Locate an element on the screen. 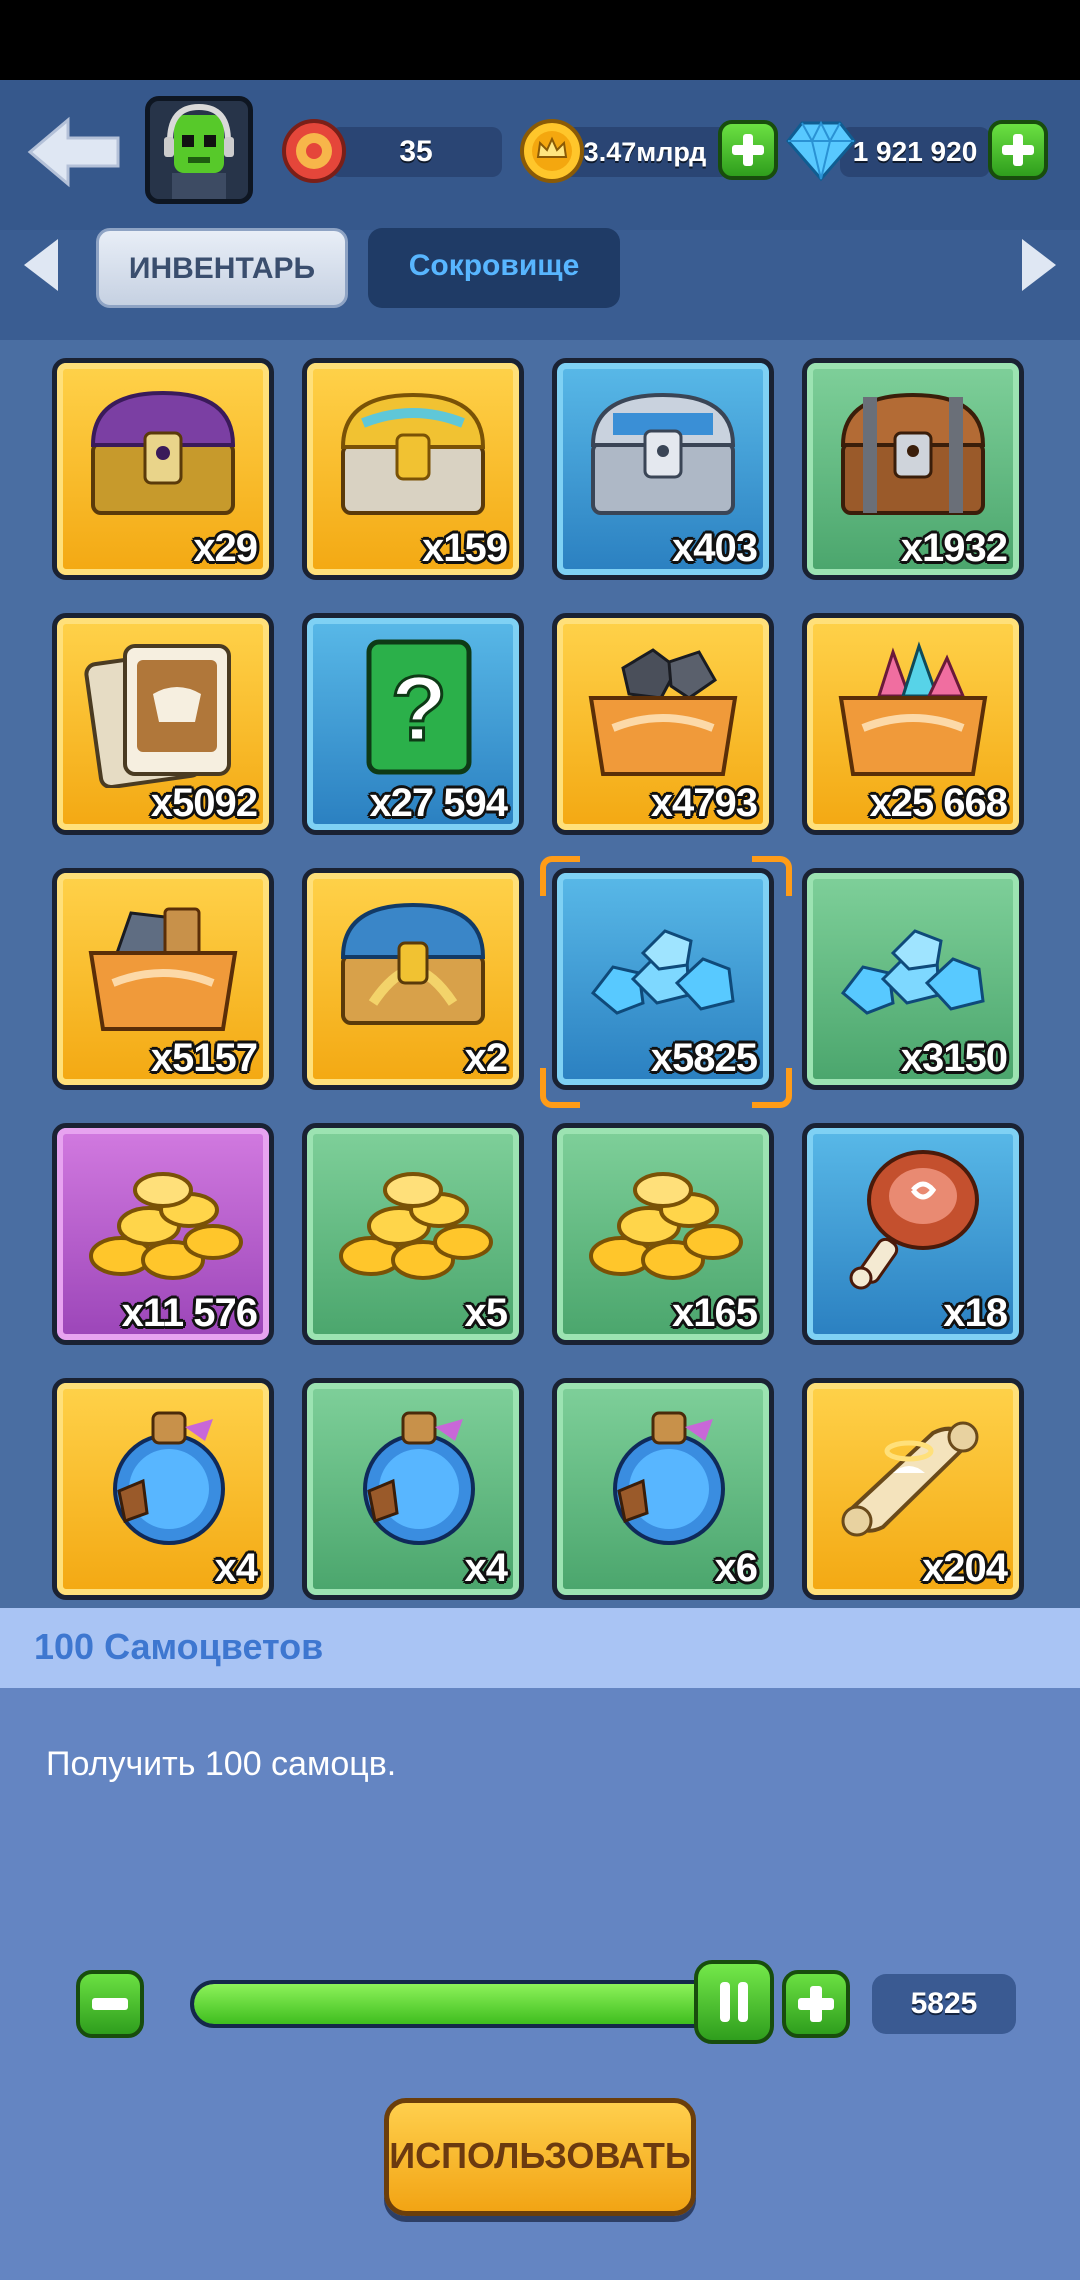 The height and width of the screenshot is (2280, 1080). hero-card-icon is located at coordinates (157, 716).